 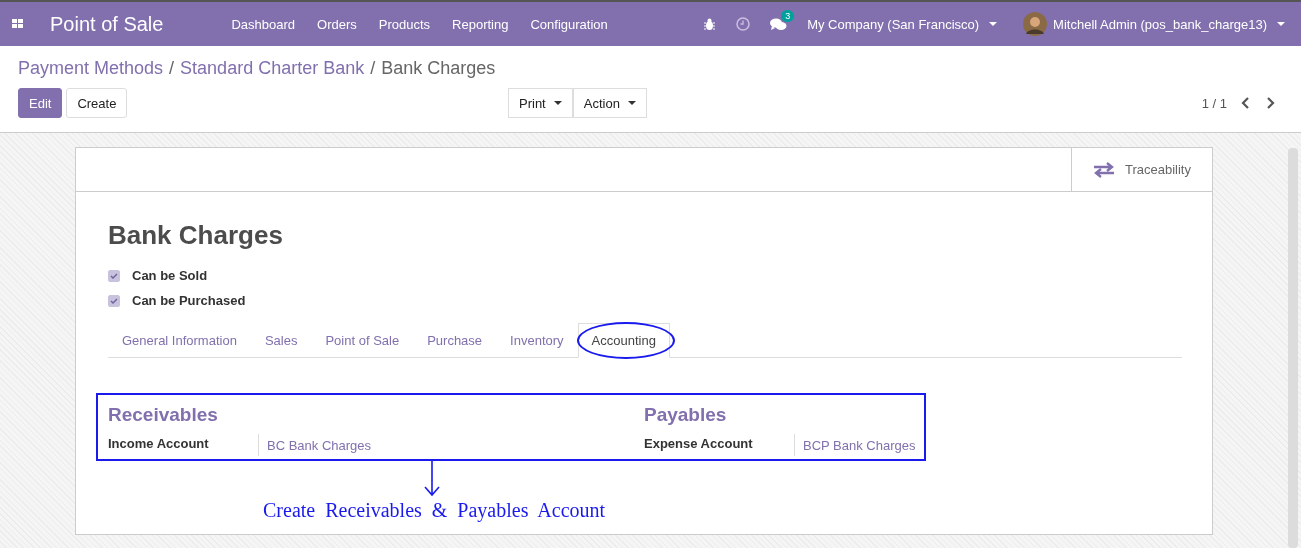 I want to click on breadcrumb-link: Standard Charter Bank, so click(x=272, y=68).